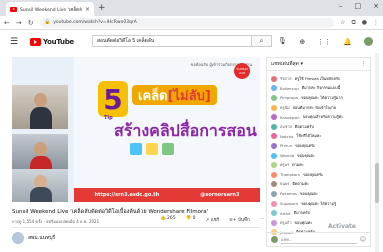 The height and width of the screenshot is (252, 383). What do you see at coordinates (284, 165) in the screenshot?
I see `chat-author-name: ครูพร` at bounding box center [284, 165].